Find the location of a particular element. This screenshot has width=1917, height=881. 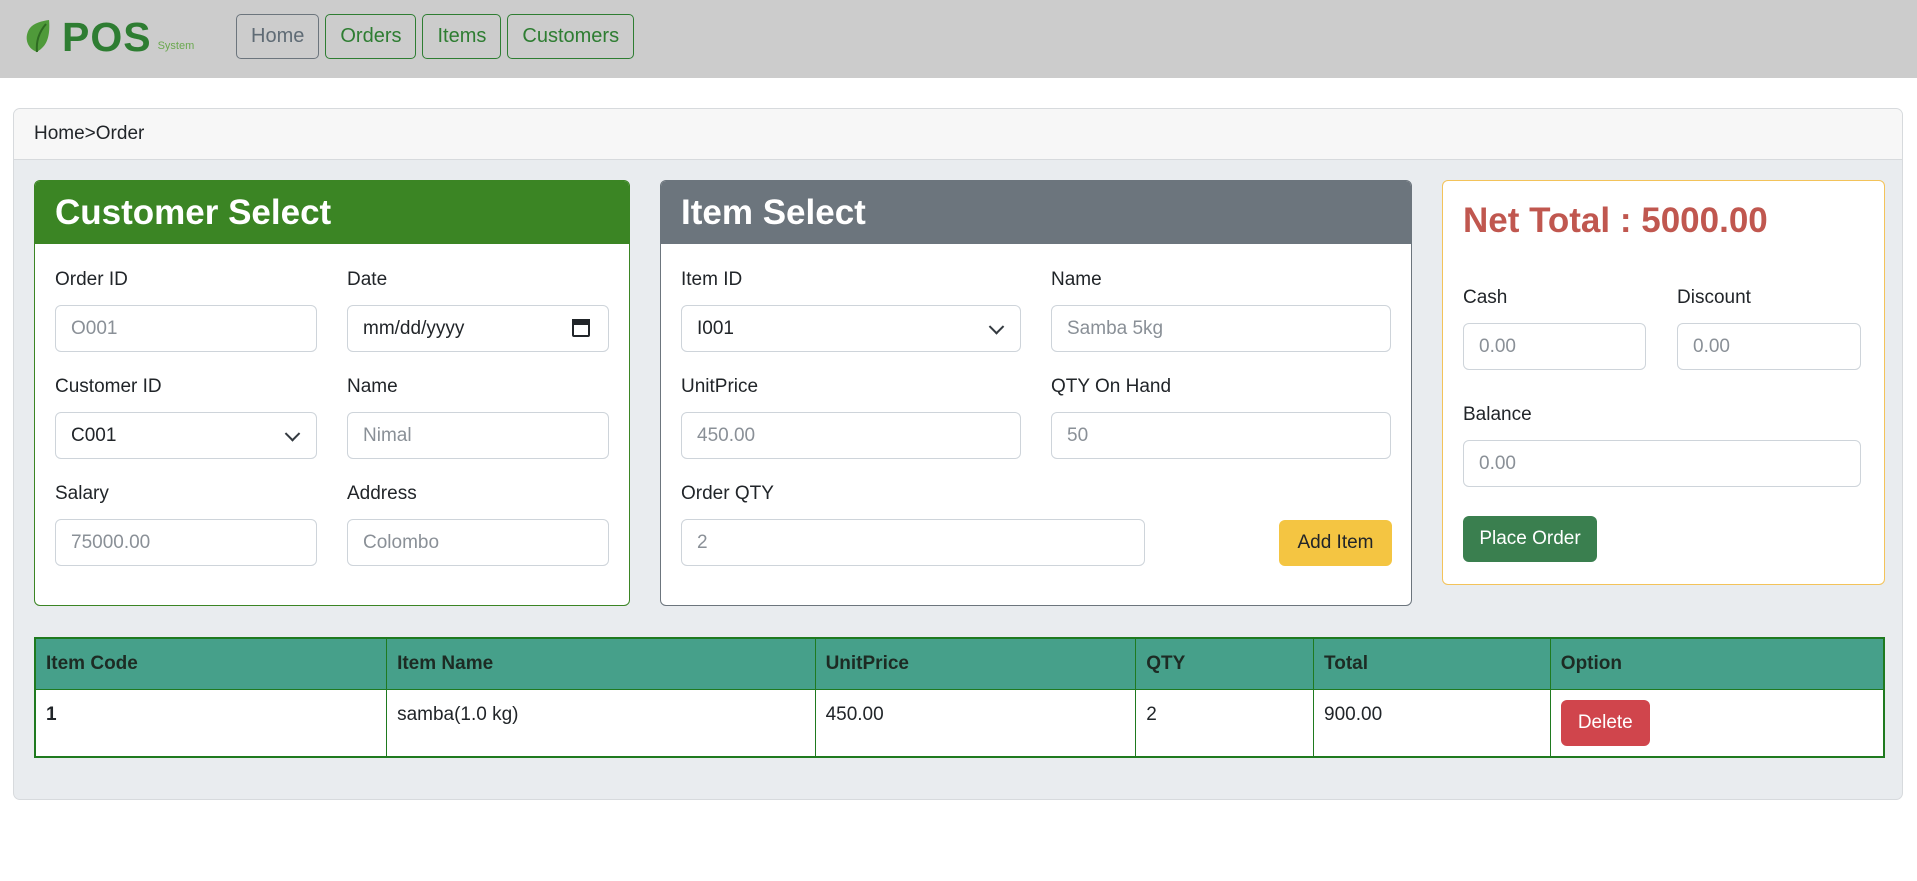

customer-id-group: Customer ID C001 is located at coordinates (186, 417).